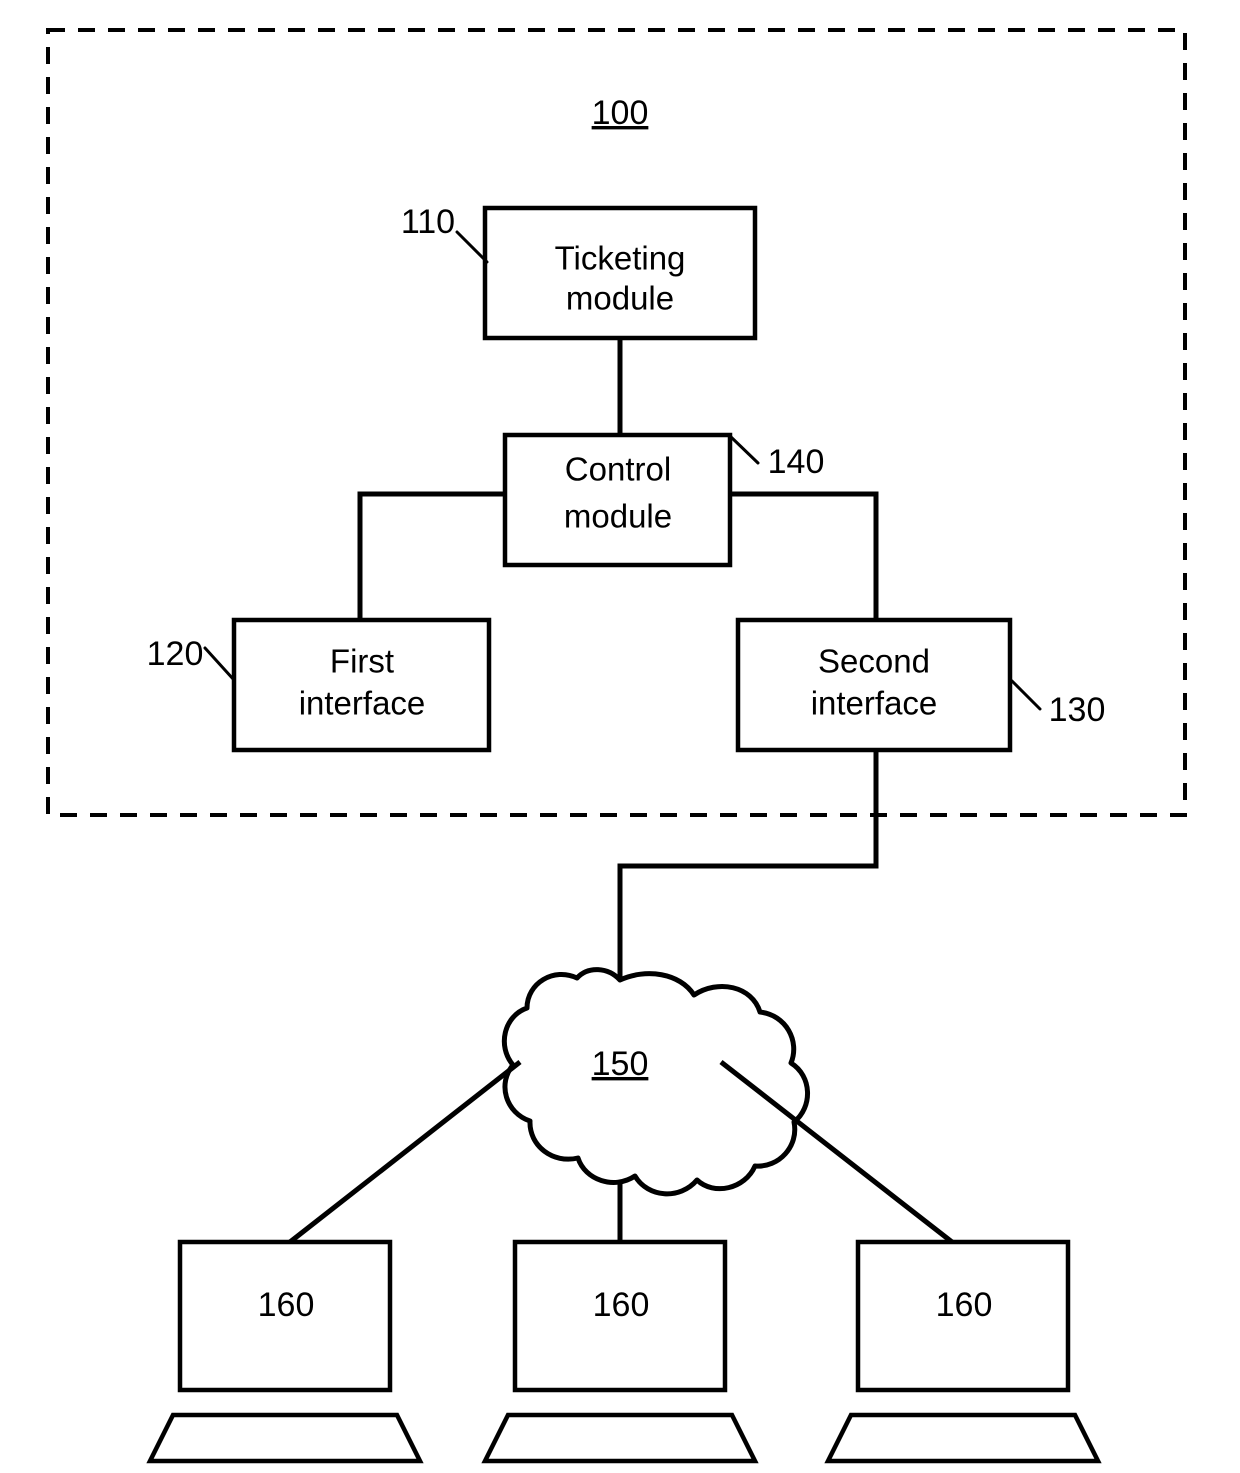 This screenshot has height=1473, width=1240. Describe the element at coordinates (618, 516) in the screenshot. I see `block-control-module-label-line2: module` at that location.